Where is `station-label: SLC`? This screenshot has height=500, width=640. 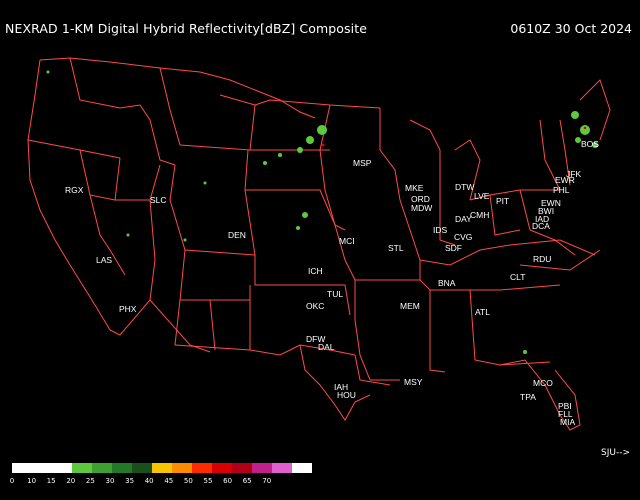 station-label: SLC is located at coordinates (158, 200).